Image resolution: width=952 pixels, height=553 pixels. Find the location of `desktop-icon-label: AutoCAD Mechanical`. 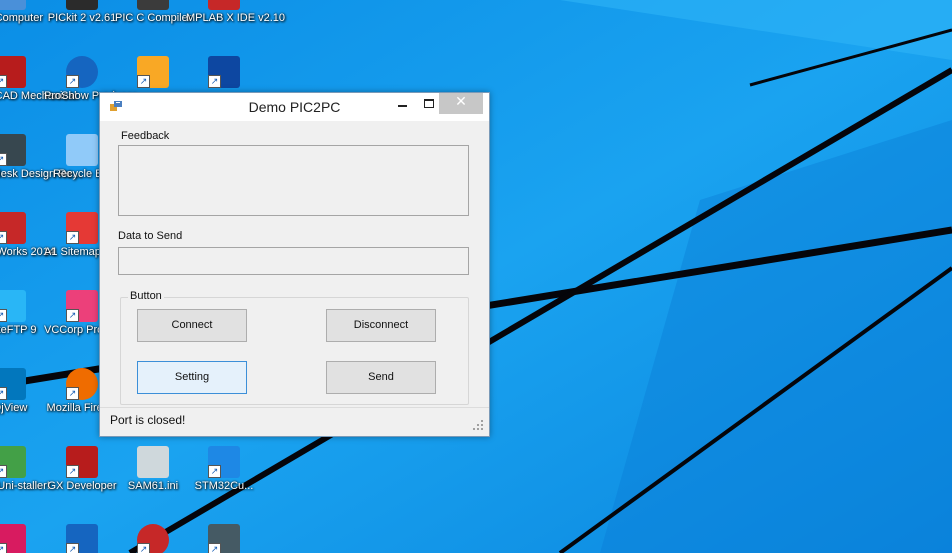

desktop-icon-label: AutoCAD Mechanical is located at coordinates (38, 96).